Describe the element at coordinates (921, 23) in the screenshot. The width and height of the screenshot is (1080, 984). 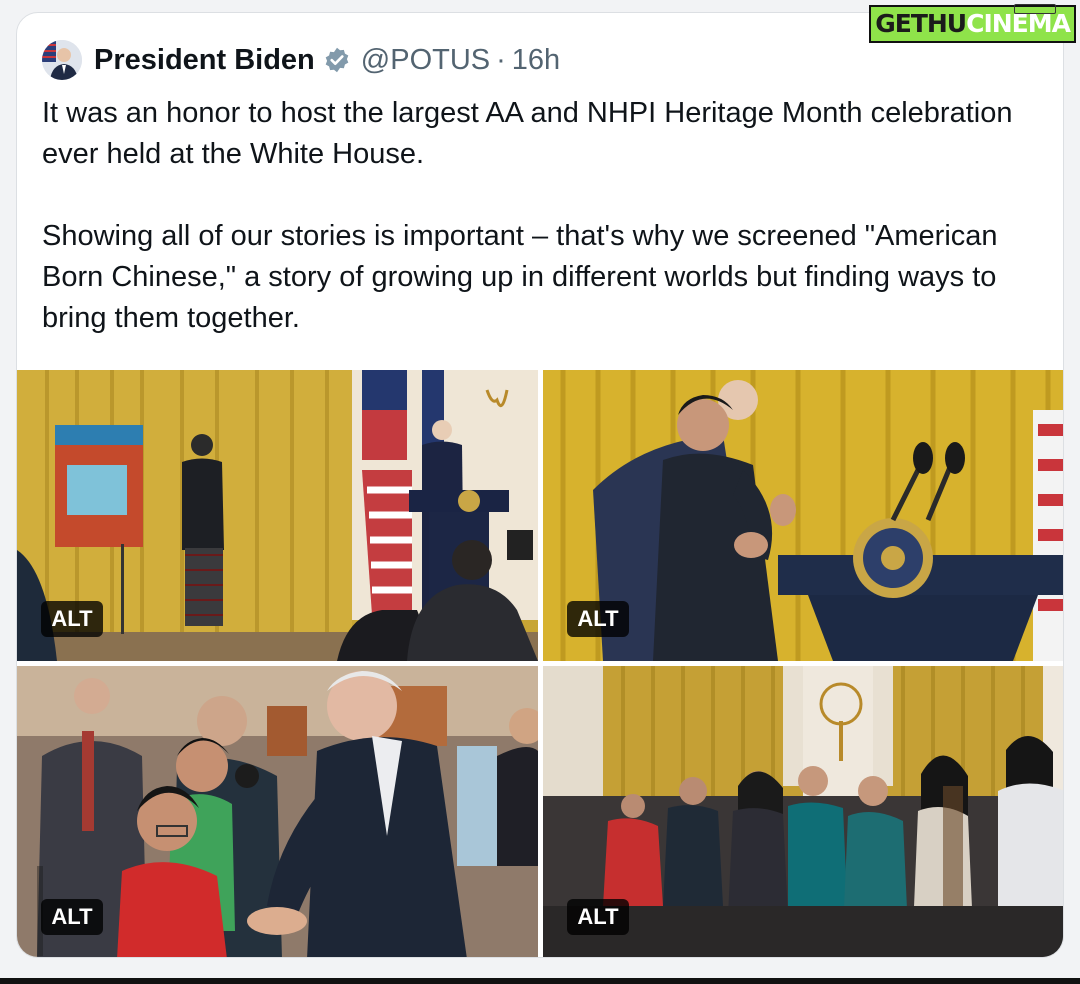
I see `watermark-part1: GETHU` at that location.